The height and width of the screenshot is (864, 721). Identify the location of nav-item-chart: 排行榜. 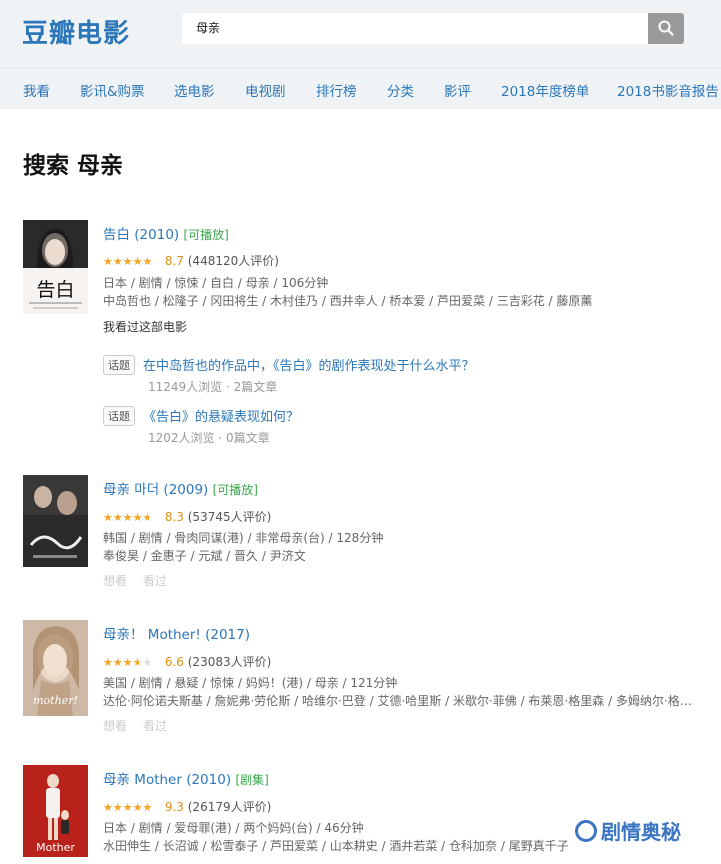
(336, 90).